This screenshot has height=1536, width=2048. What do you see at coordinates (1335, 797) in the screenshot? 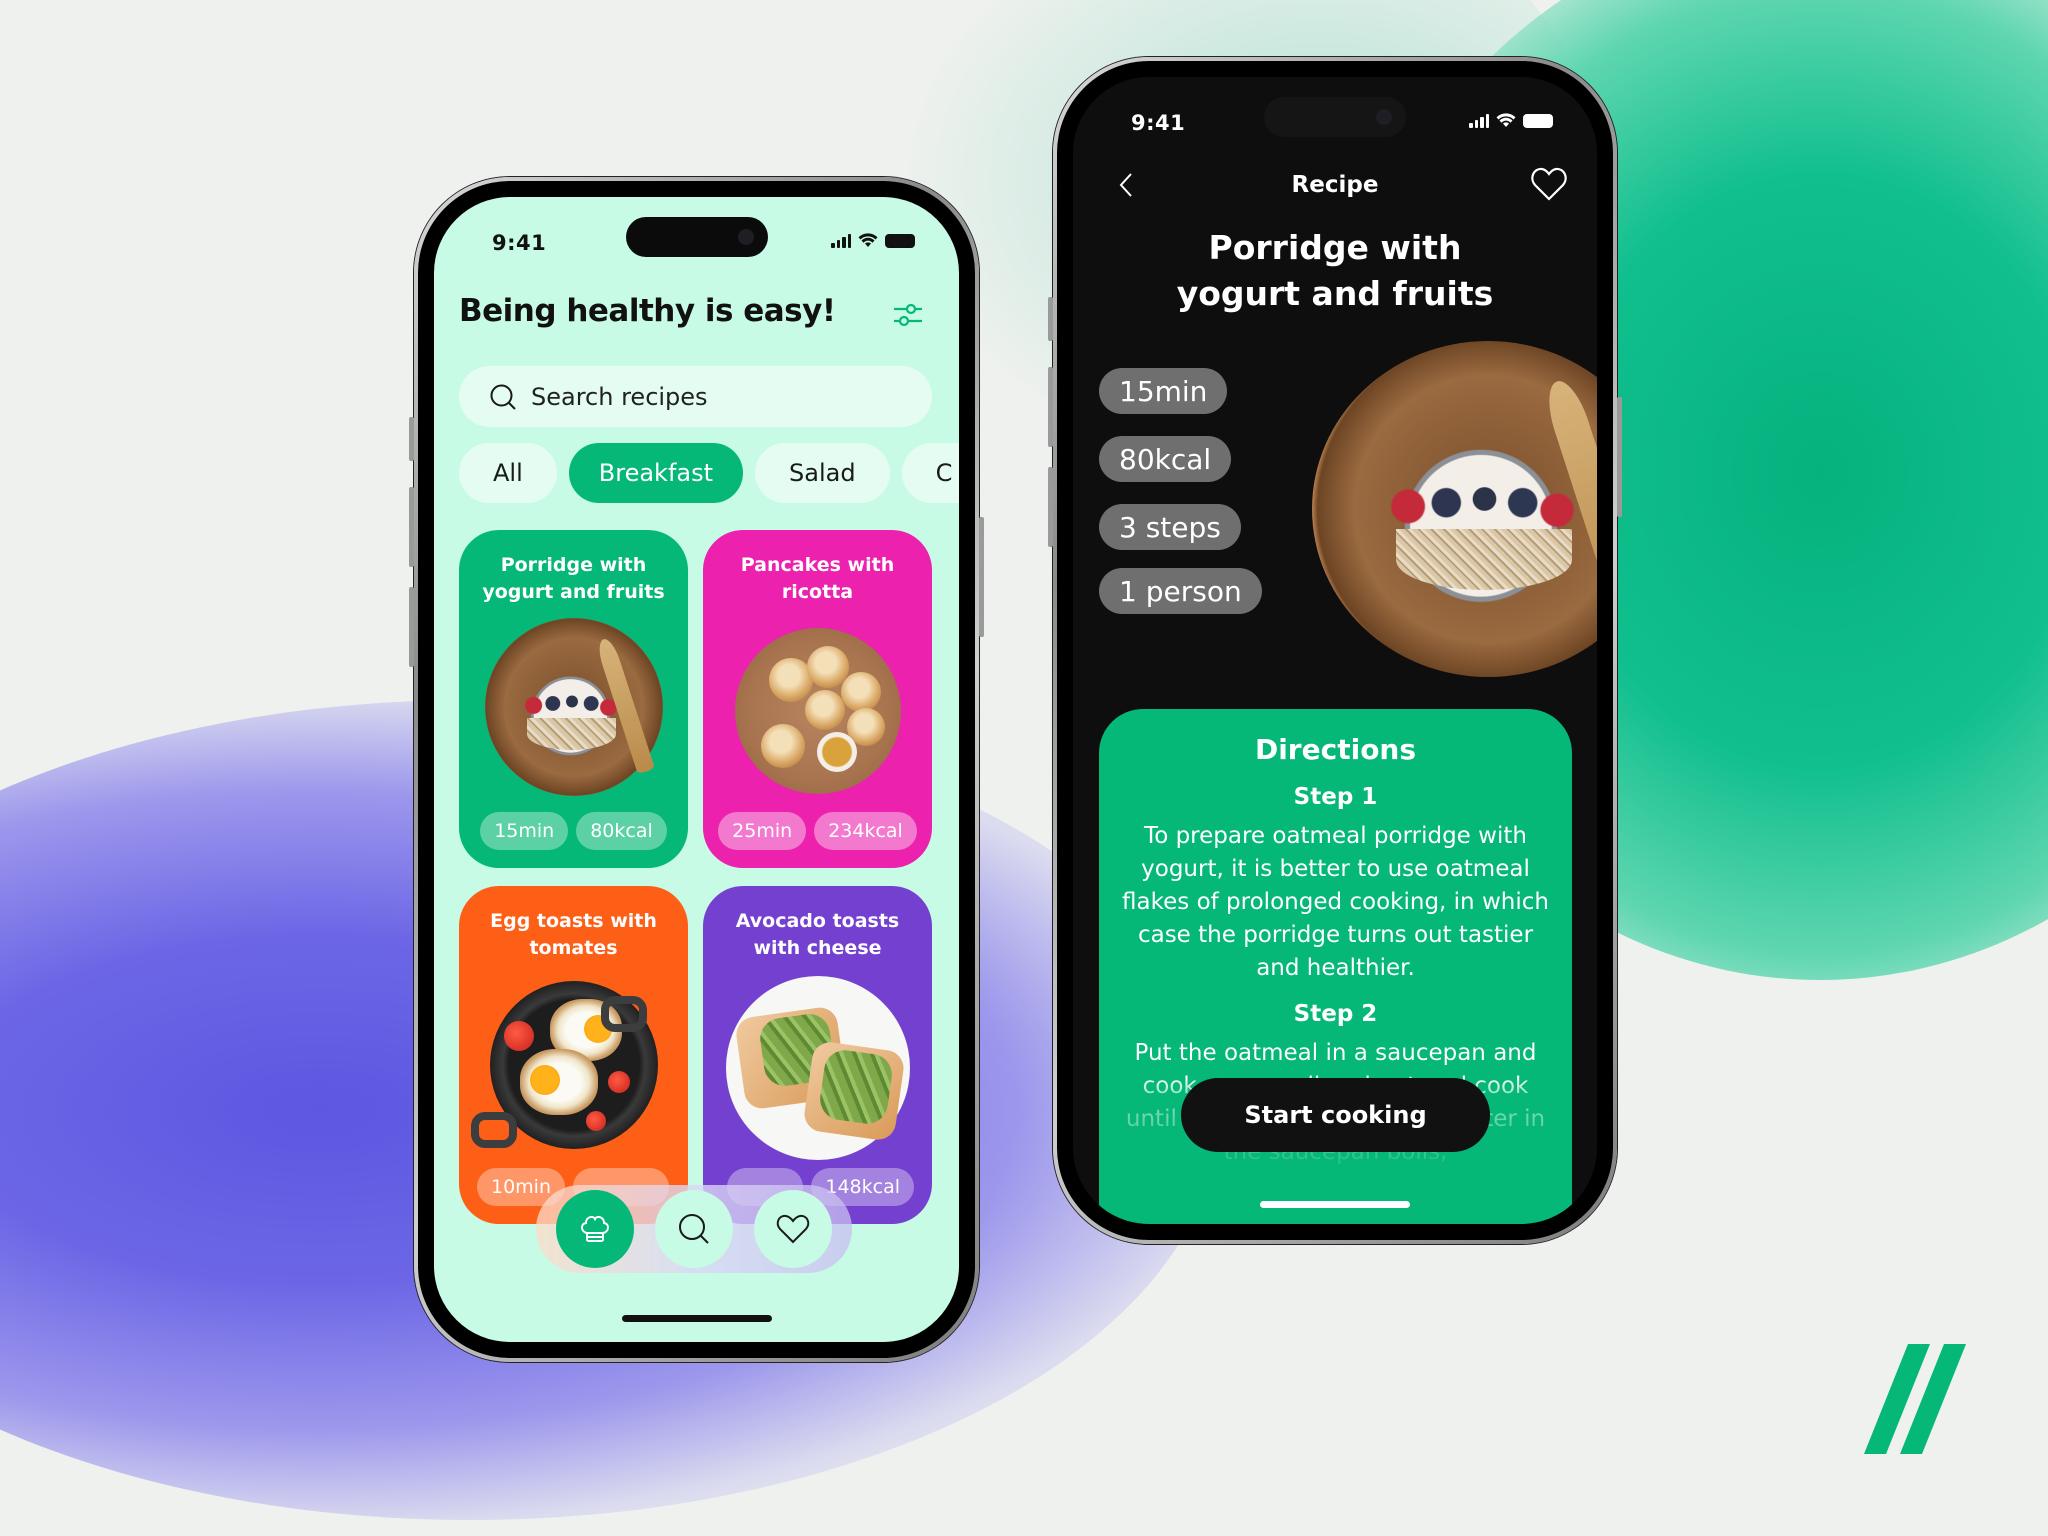
I see `step-title: Step 1` at bounding box center [1335, 797].